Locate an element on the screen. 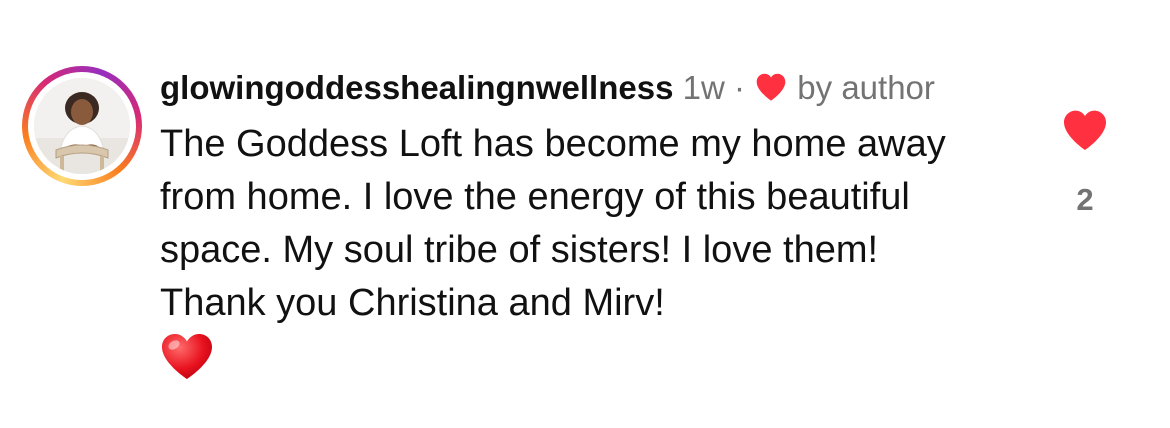 The width and height of the screenshot is (1170, 428). heart-emoji-icon is located at coordinates (187, 356).